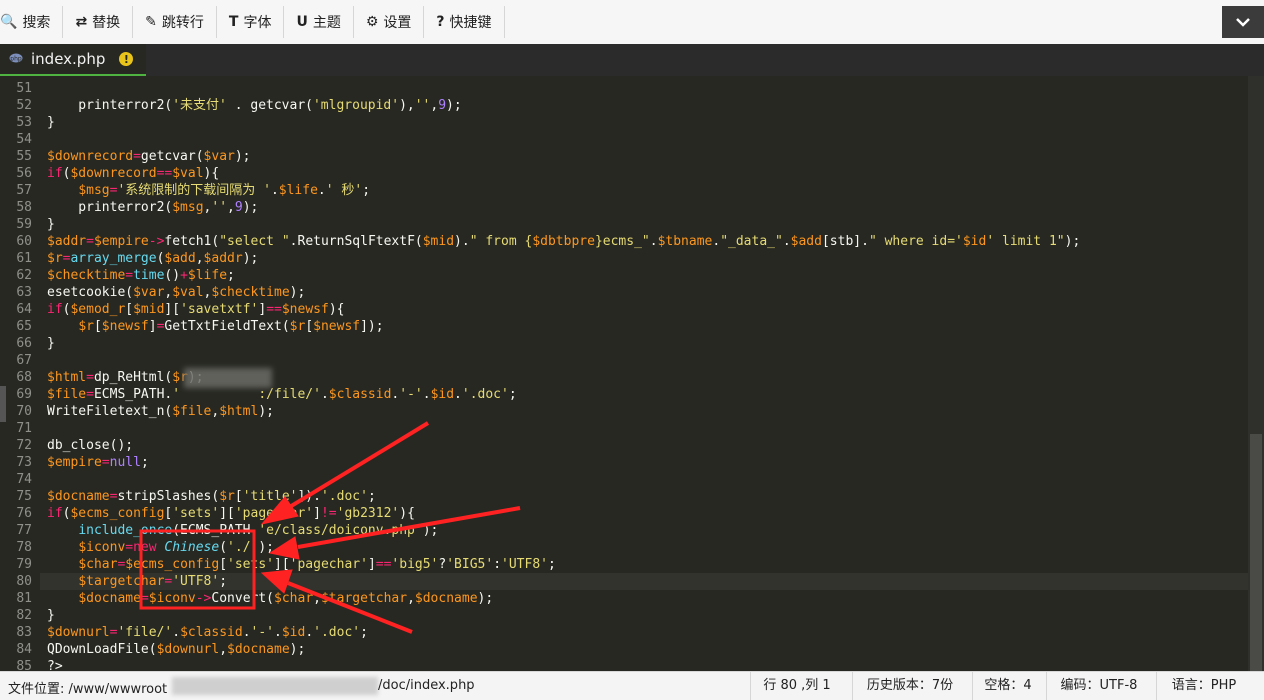  Describe the element at coordinates (24, 326) in the screenshot. I see `line-number: 65` at that location.